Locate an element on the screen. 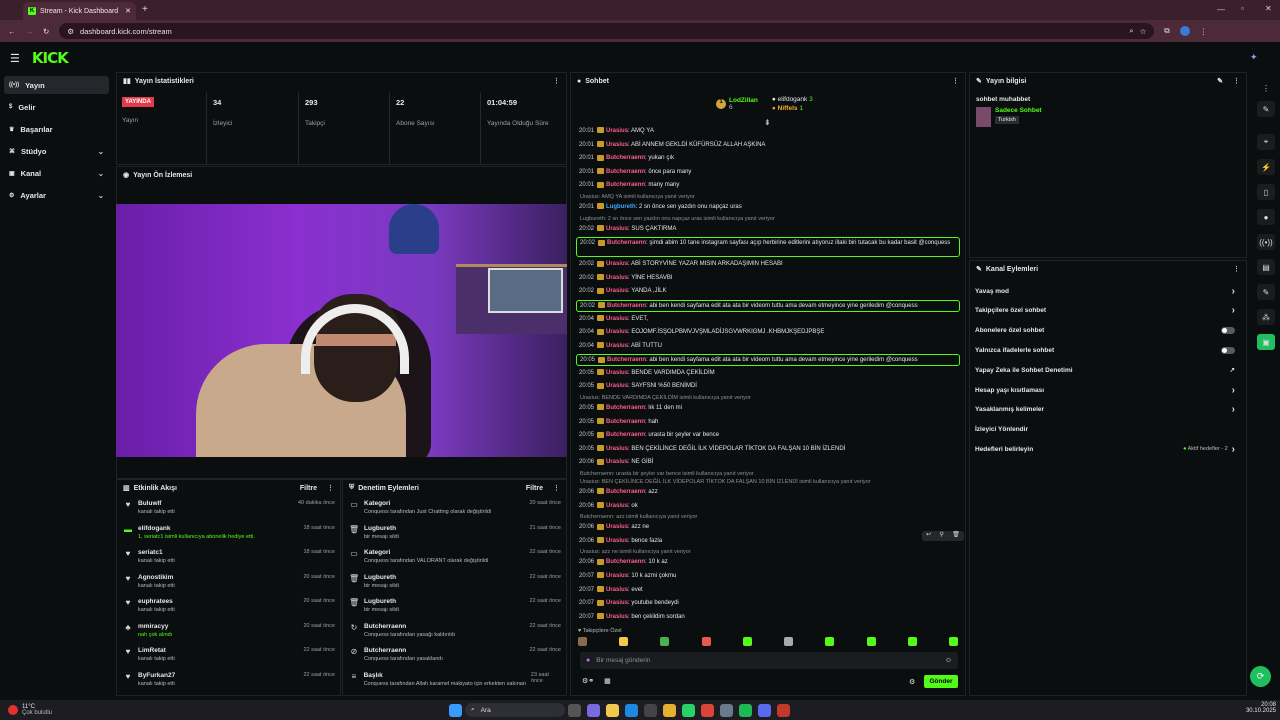 The width and height of the screenshot is (1280, 720). chat-message: 20:05 Urasius: BENDE VARDIMDA ÇEKİLDİM is located at coordinates (768, 373).